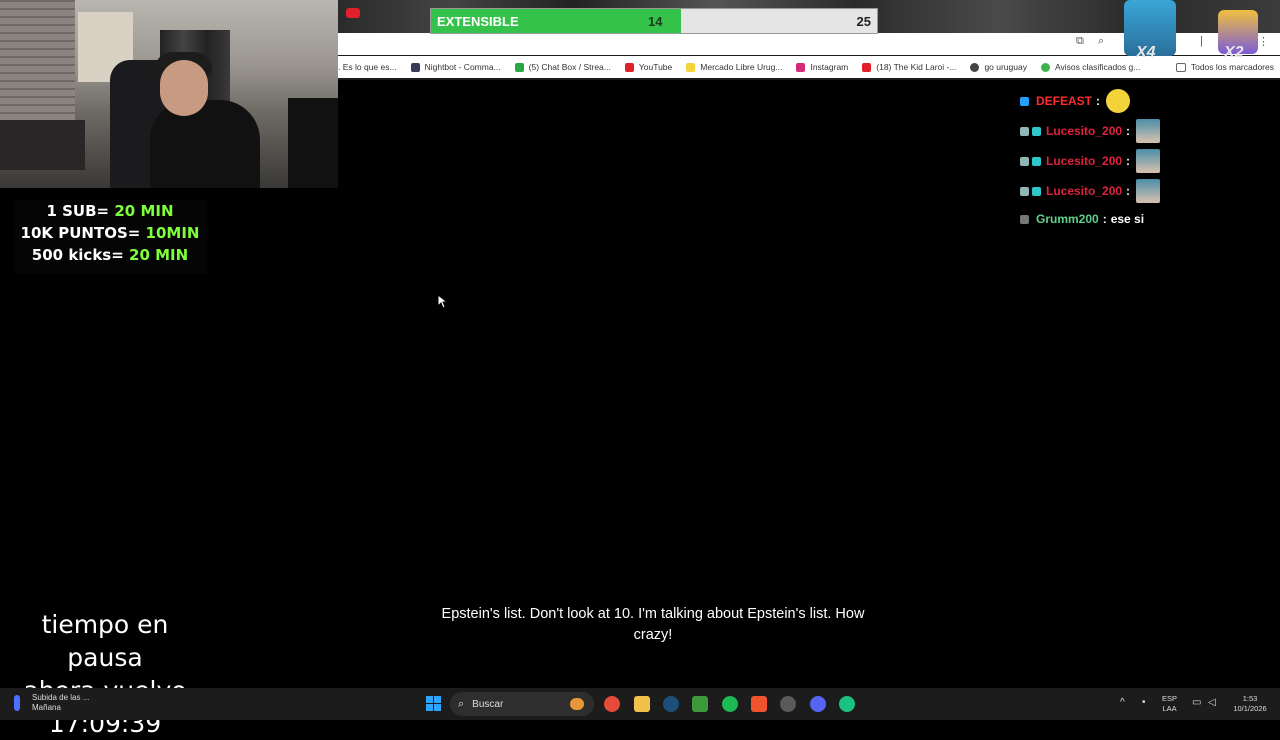 This screenshot has height=740, width=1280. Describe the element at coordinates (488, 704) in the screenshot. I see `search-placeholder: Buscar` at that location.